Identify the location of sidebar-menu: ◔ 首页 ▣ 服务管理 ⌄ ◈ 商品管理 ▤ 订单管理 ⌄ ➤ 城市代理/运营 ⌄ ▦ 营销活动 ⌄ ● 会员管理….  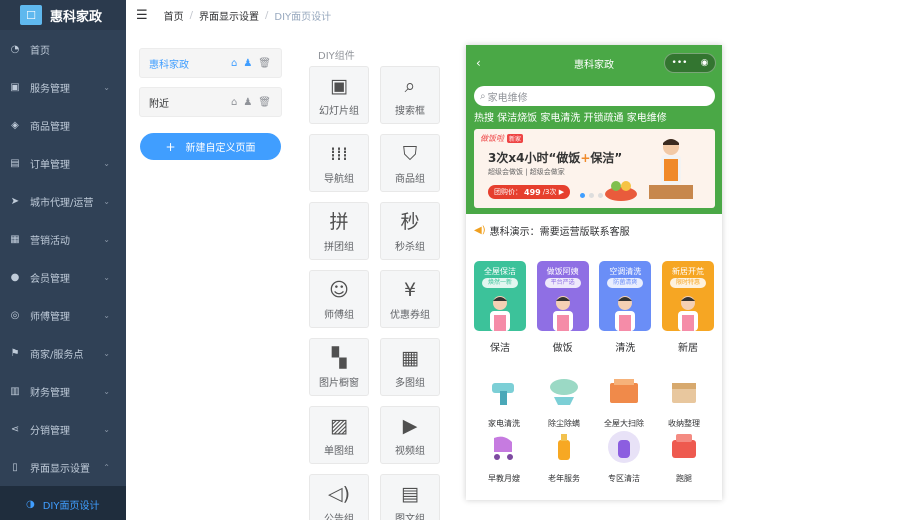
(63, 258).